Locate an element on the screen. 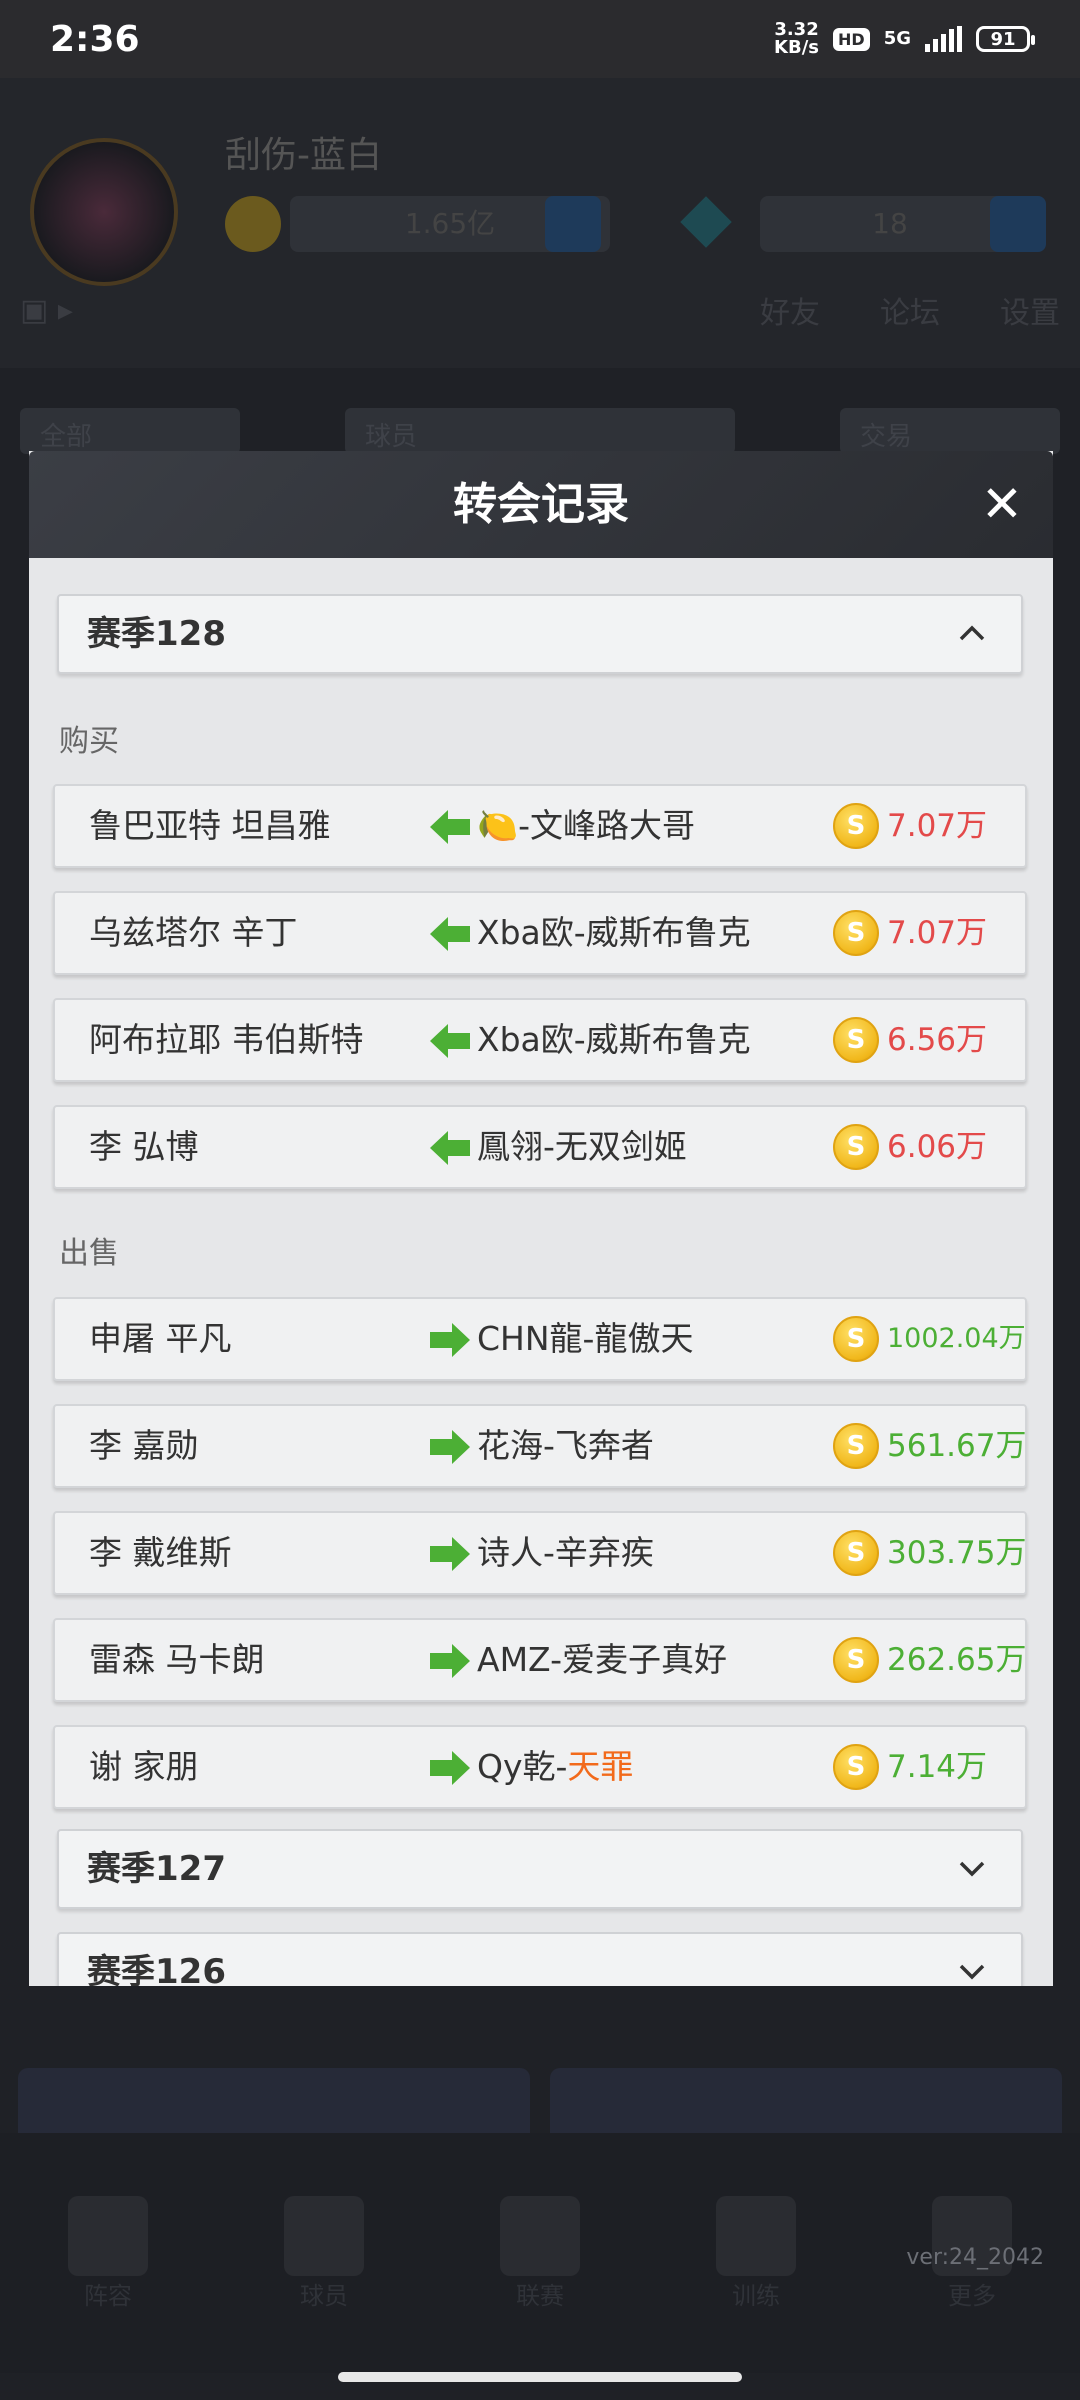 This screenshot has width=1080, height=2400. season-label: 赛季128 is located at coordinates (156, 634).